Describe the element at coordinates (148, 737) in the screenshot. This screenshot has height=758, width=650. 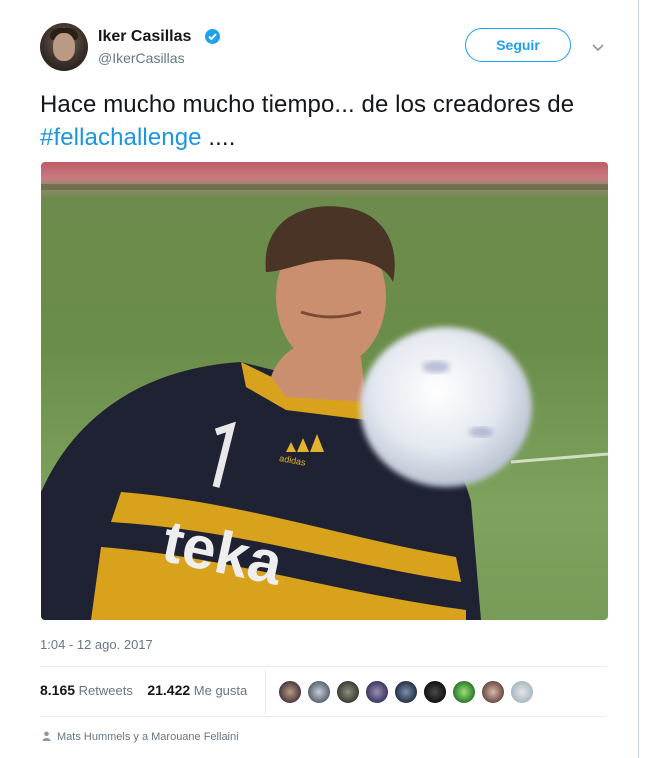
I see `mentions-text: Mats Hummels y a Marouane Fellaini` at that location.